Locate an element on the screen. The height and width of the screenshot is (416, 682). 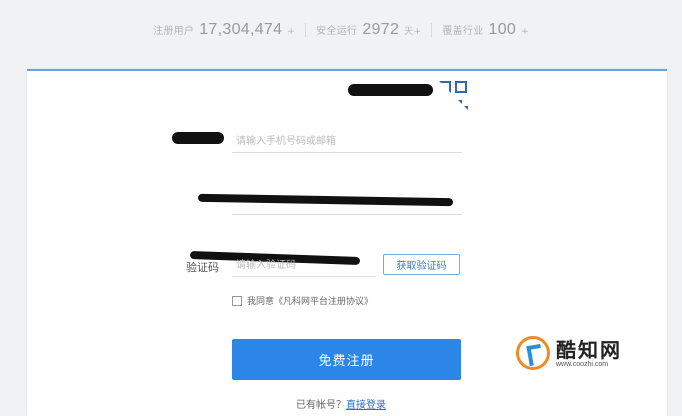
agreement-row: 我同意《凡科网平台注册协议》 is located at coordinates (302, 300).